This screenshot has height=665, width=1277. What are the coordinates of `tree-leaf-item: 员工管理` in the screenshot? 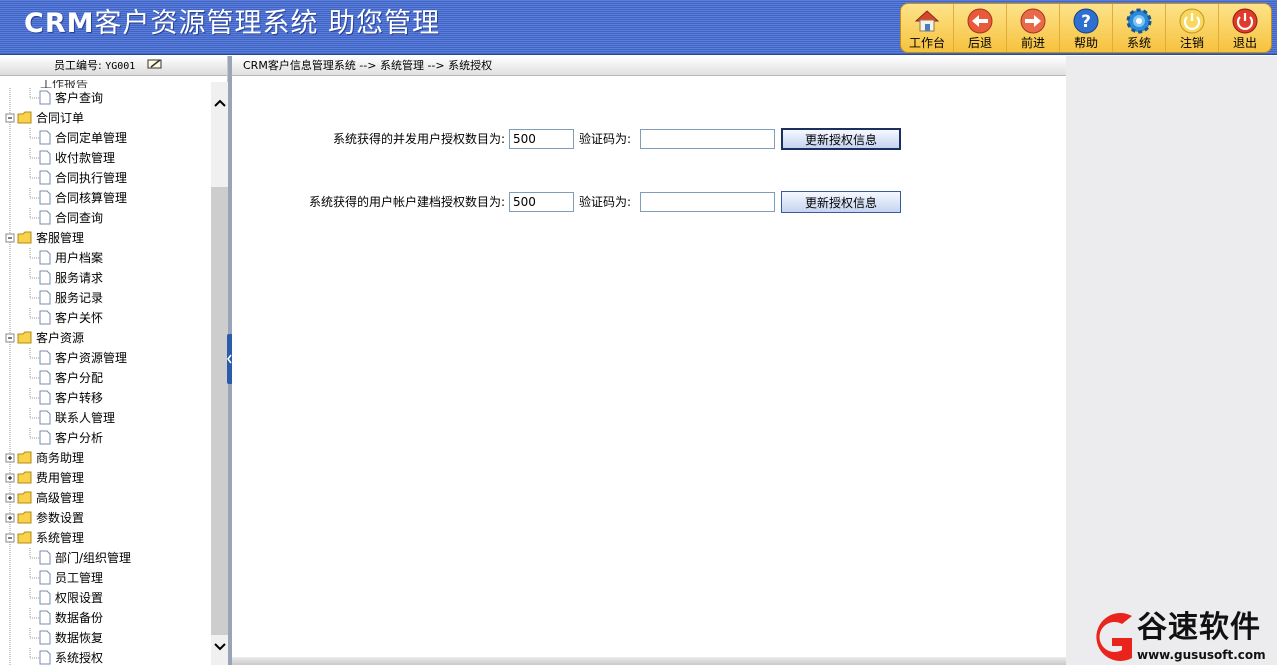 It's located at (105, 578).